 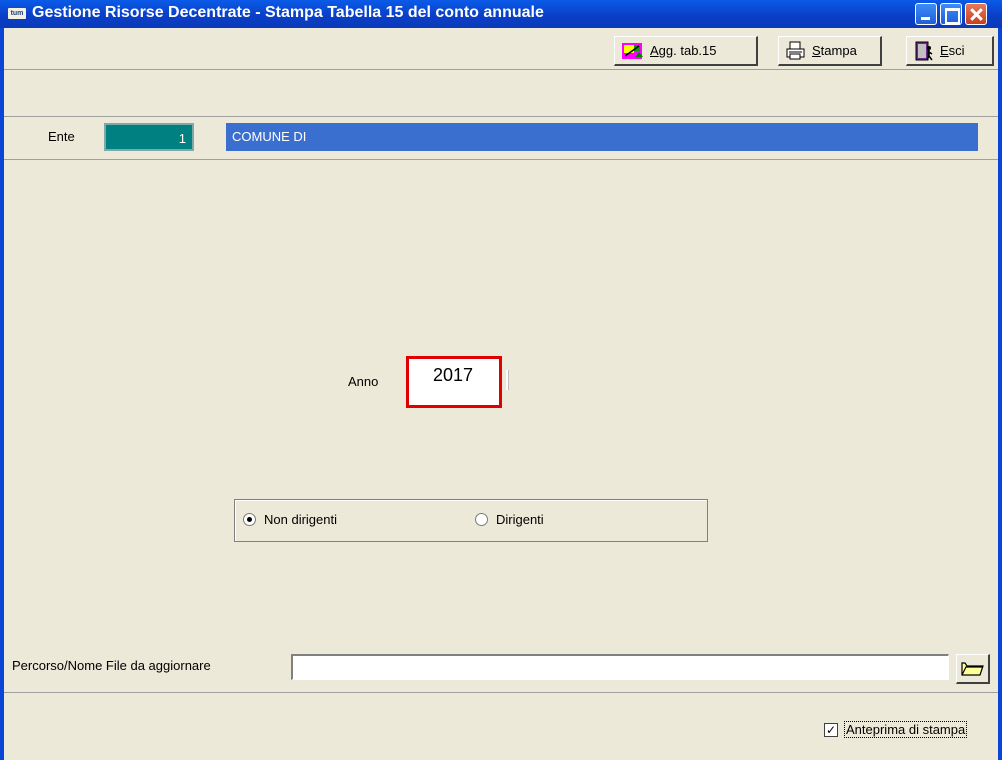 I want to click on radio-selected-icon, so click(x=249, y=519).